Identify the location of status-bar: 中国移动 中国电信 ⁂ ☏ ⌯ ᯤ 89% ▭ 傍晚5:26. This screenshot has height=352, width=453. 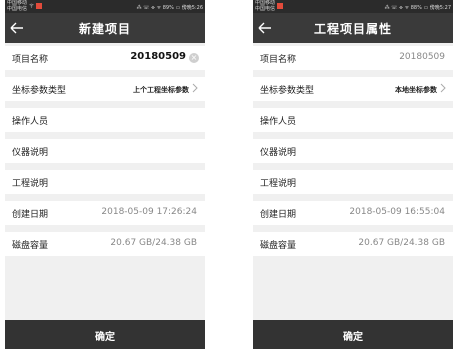
(105, 6).